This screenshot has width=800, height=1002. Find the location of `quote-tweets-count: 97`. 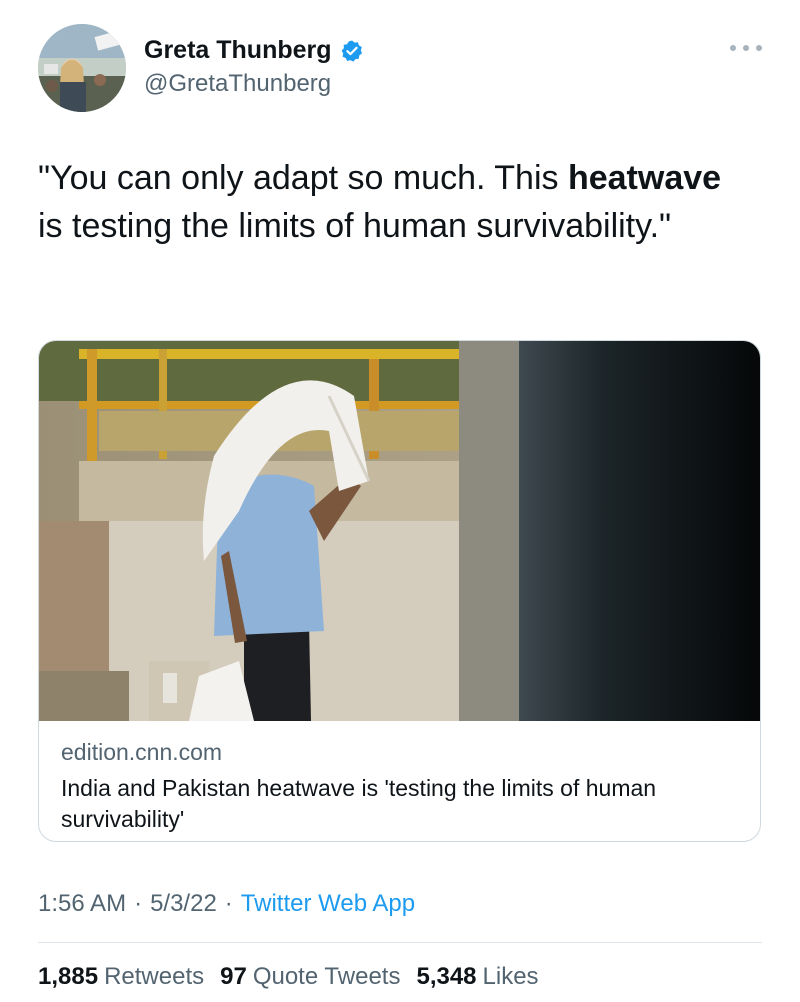

quote-tweets-count: 97 is located at coordinates (233, 976).